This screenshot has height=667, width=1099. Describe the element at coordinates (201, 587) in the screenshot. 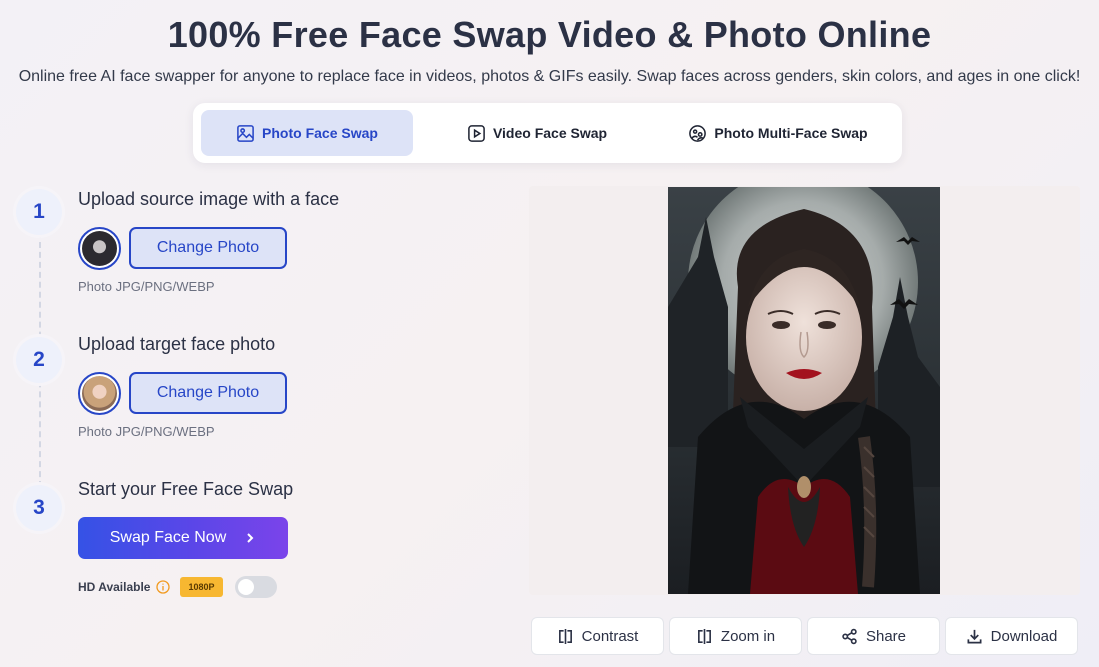

I see `resolution-badge: 1080P` at that location.